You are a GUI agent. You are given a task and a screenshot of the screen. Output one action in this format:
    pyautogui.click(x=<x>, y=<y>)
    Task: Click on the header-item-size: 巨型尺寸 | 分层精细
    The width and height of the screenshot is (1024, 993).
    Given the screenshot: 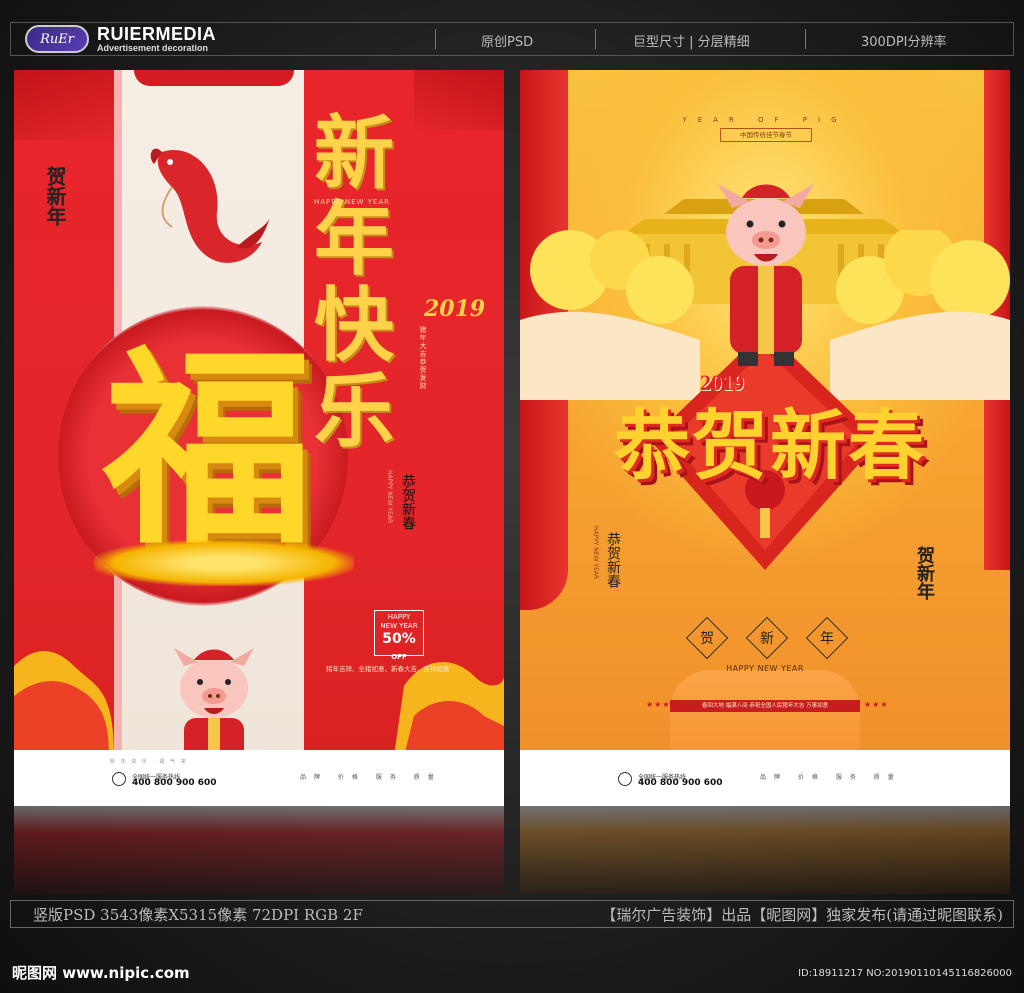 What is the action you would take?
    pyautogui.click(x=691, y=42)
    